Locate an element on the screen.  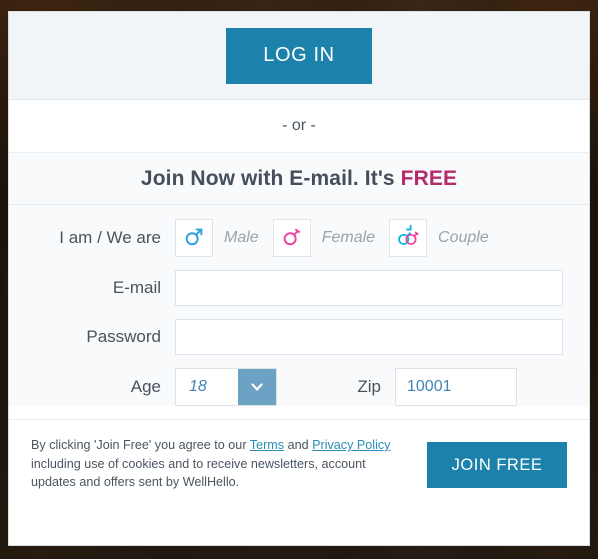
gender-row: I am / We are Male Female Couple is located at coordinates (299, 238).